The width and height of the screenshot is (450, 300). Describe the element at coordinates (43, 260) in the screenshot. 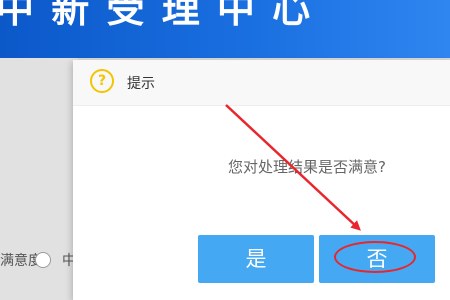

I see `background-radio-button` at that location.